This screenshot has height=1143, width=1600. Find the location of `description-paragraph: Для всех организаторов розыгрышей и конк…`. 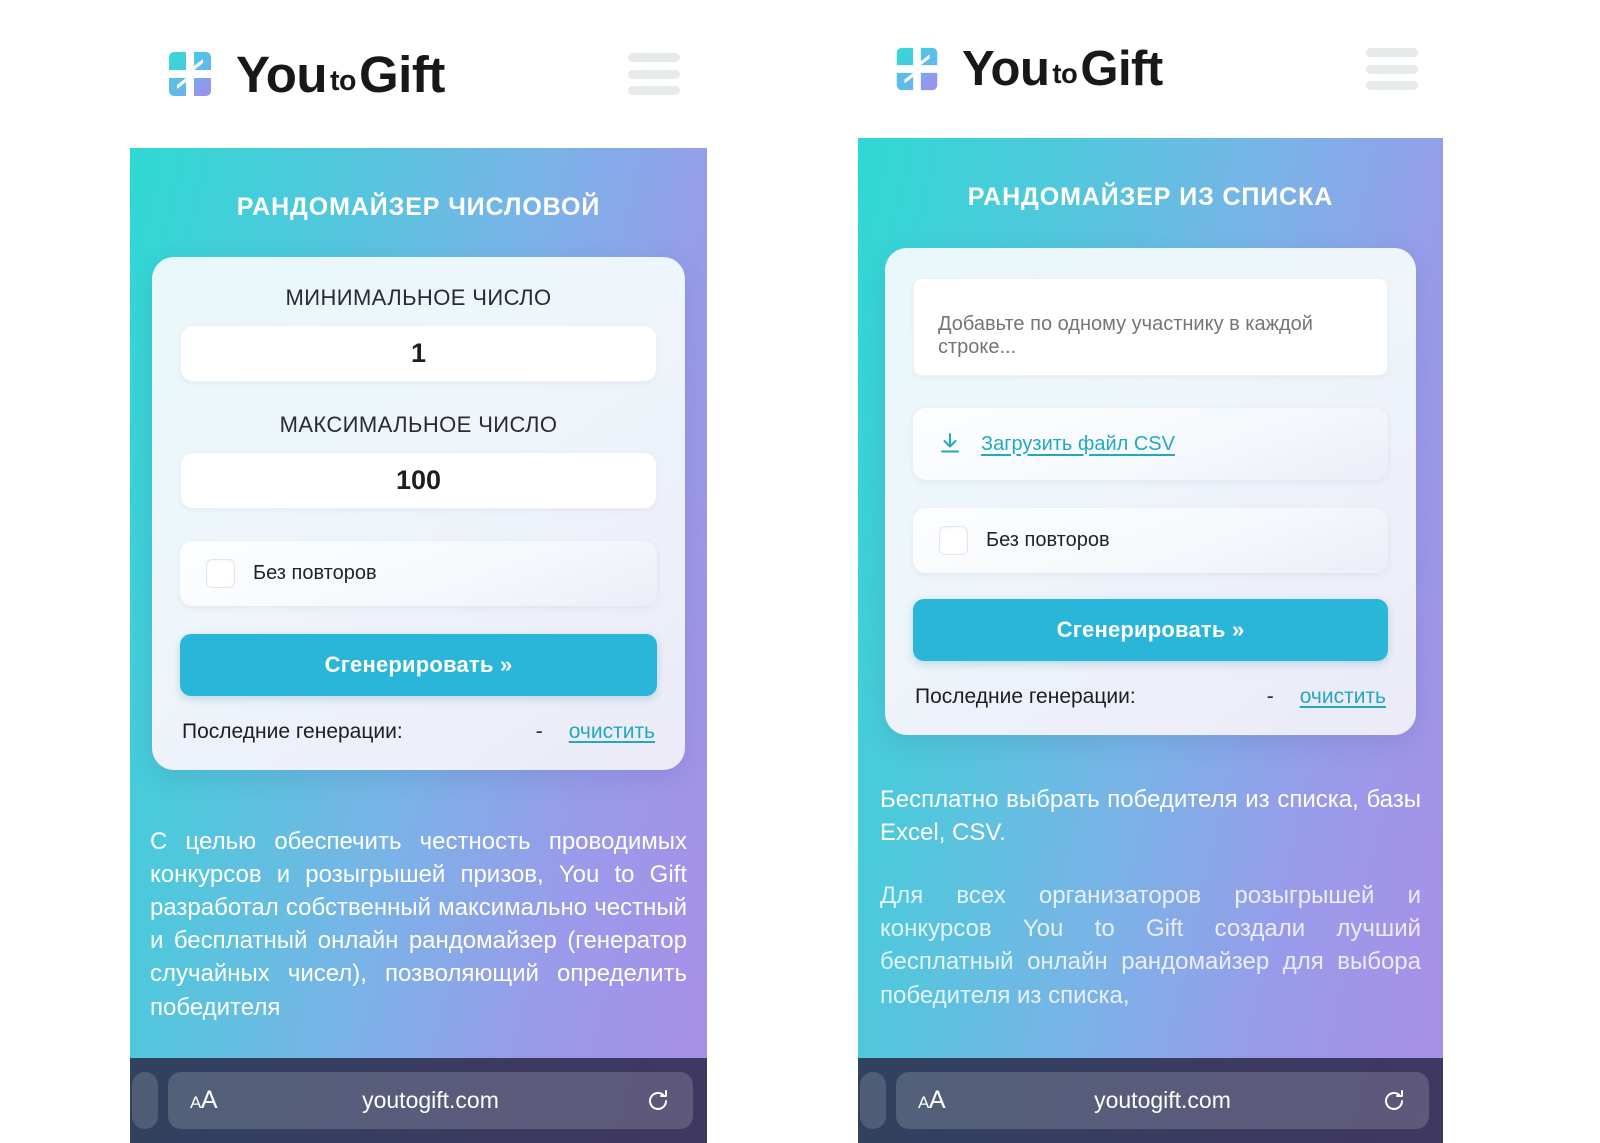

description-paragraph: Для всех организаторов розыгрышей и конк… is located at coordinates (1150, 945).